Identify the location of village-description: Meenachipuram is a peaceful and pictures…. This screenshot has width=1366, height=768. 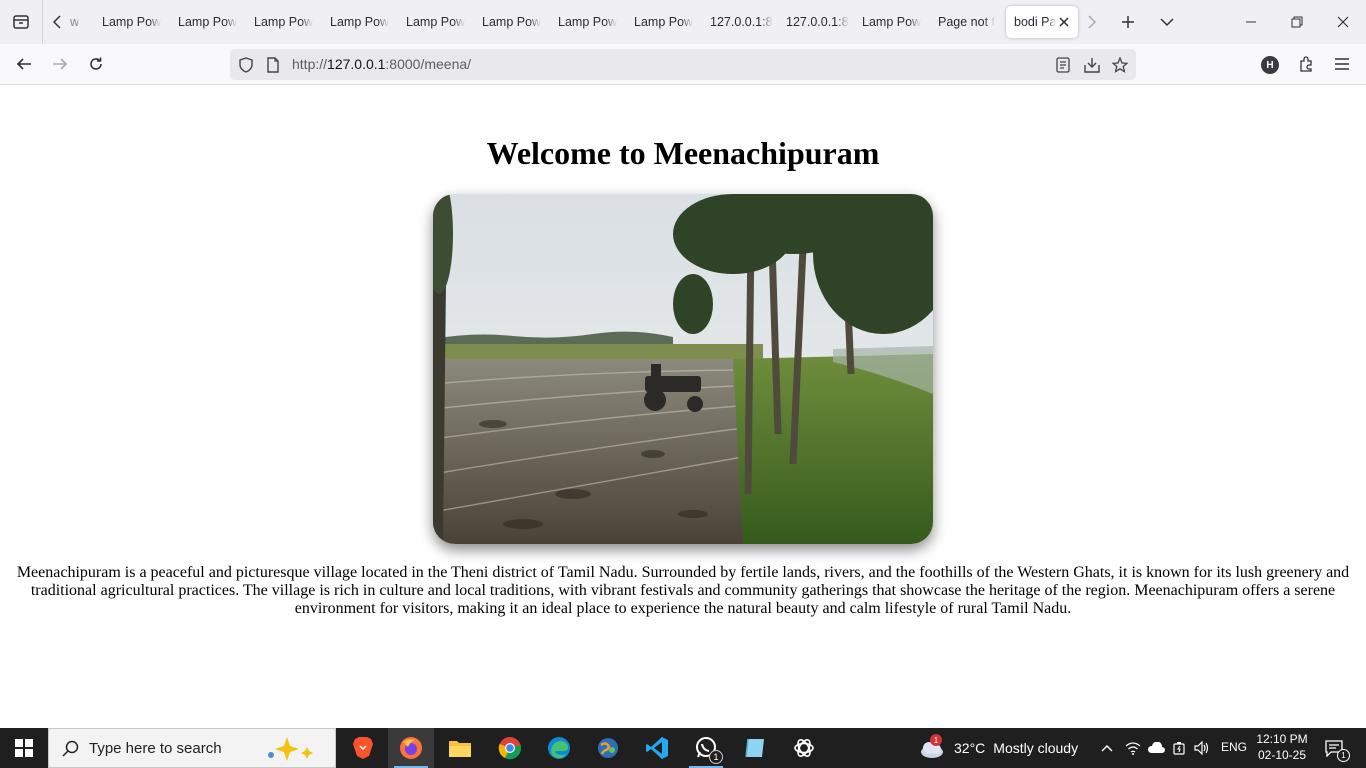
(683, 590).